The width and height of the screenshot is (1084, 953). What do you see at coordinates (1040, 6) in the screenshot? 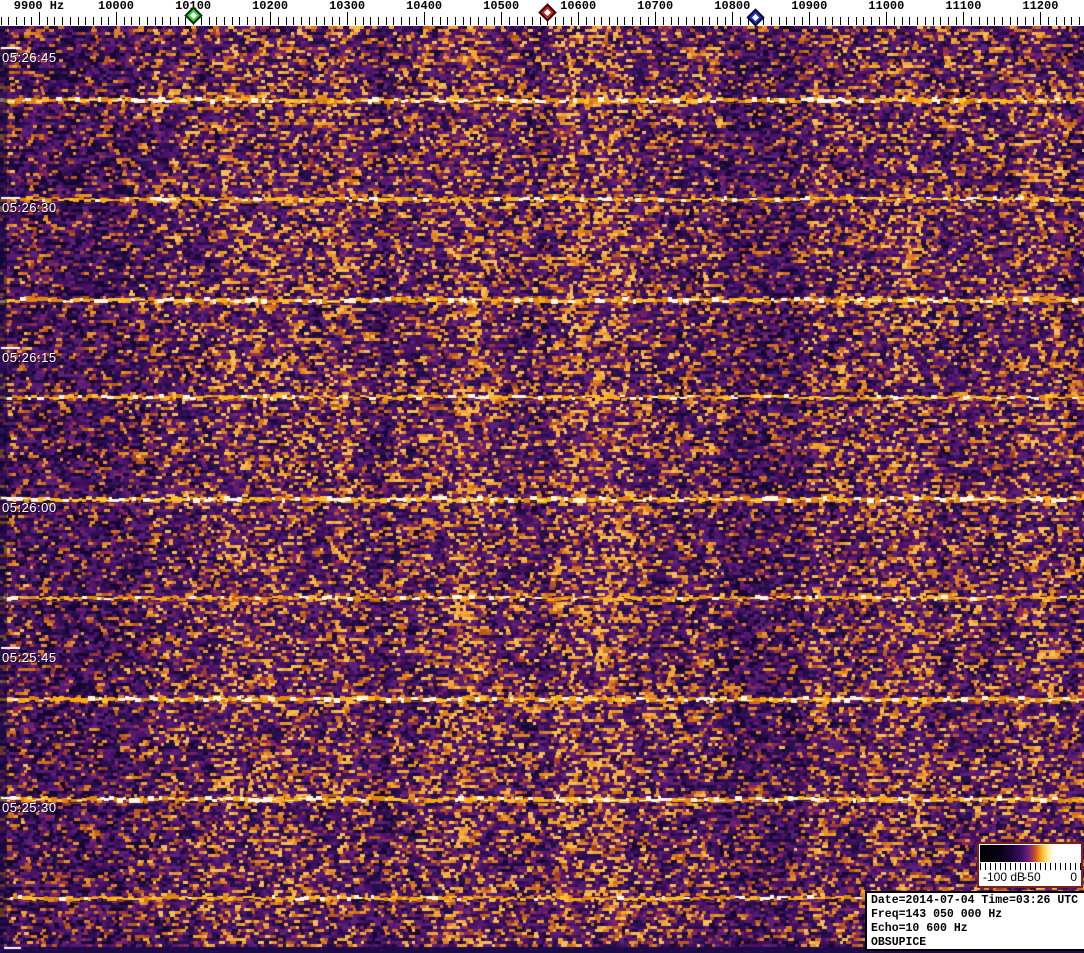
I see `freq-label: 11200` at bounding box center [1040, 6].